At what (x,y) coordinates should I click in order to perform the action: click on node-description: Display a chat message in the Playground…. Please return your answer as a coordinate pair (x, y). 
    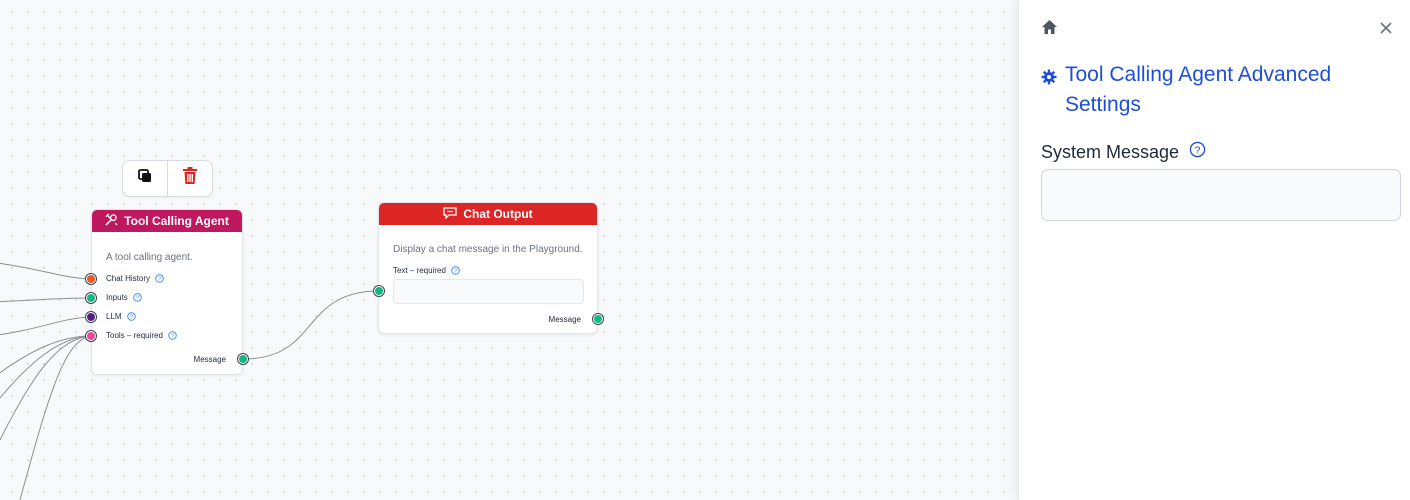
    Looking at the image, I should click on (488, 249).